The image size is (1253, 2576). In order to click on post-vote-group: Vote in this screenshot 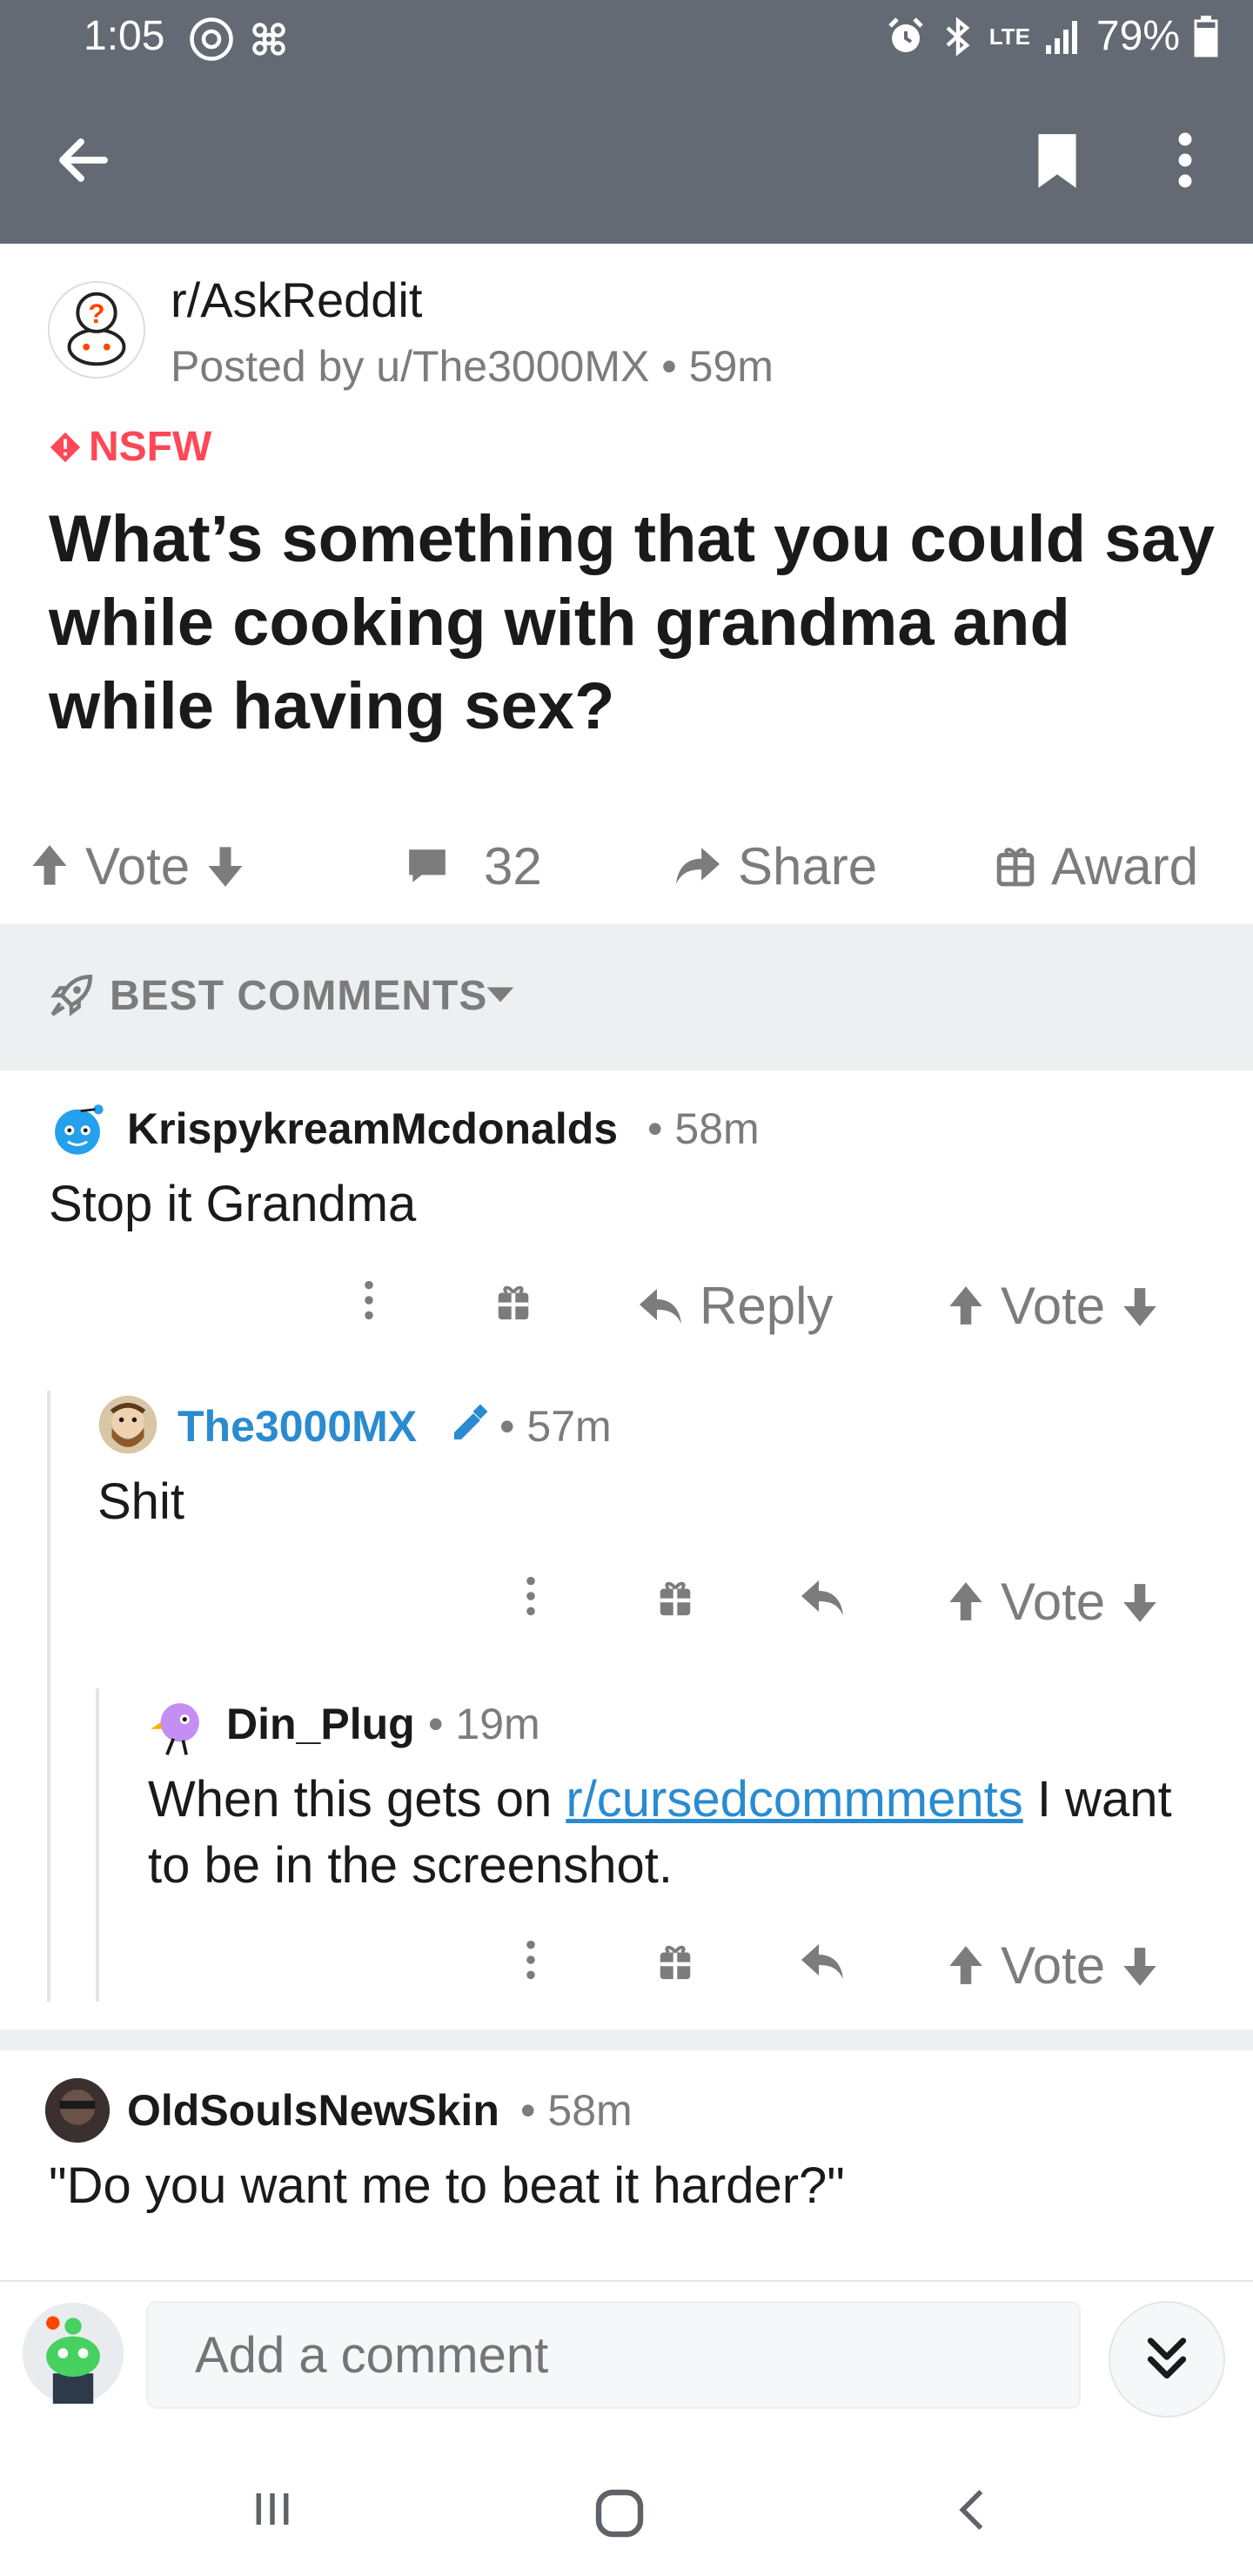, I will do `click(137, 866)`.